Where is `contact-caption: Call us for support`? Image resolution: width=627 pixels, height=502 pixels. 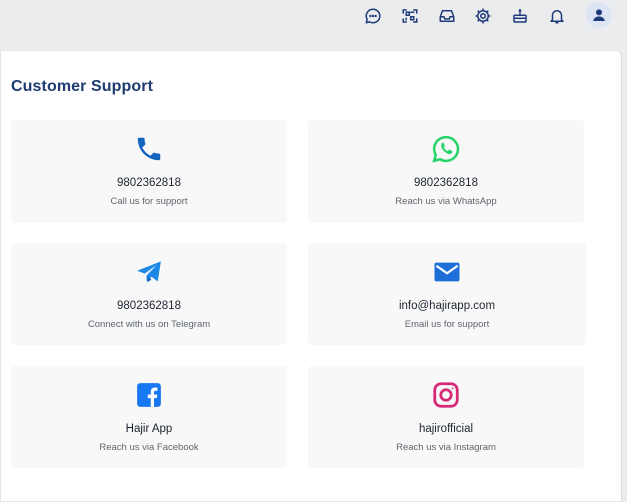 contact-caption: Call us for support is located at coordinates (149, 201).